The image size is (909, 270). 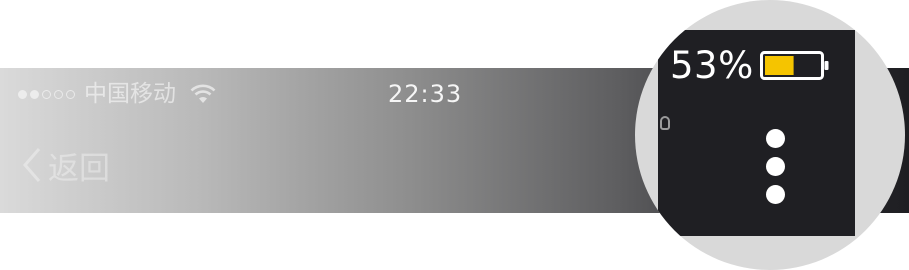 I want to click on chevron-left-icon, so click(x=32, y=165).